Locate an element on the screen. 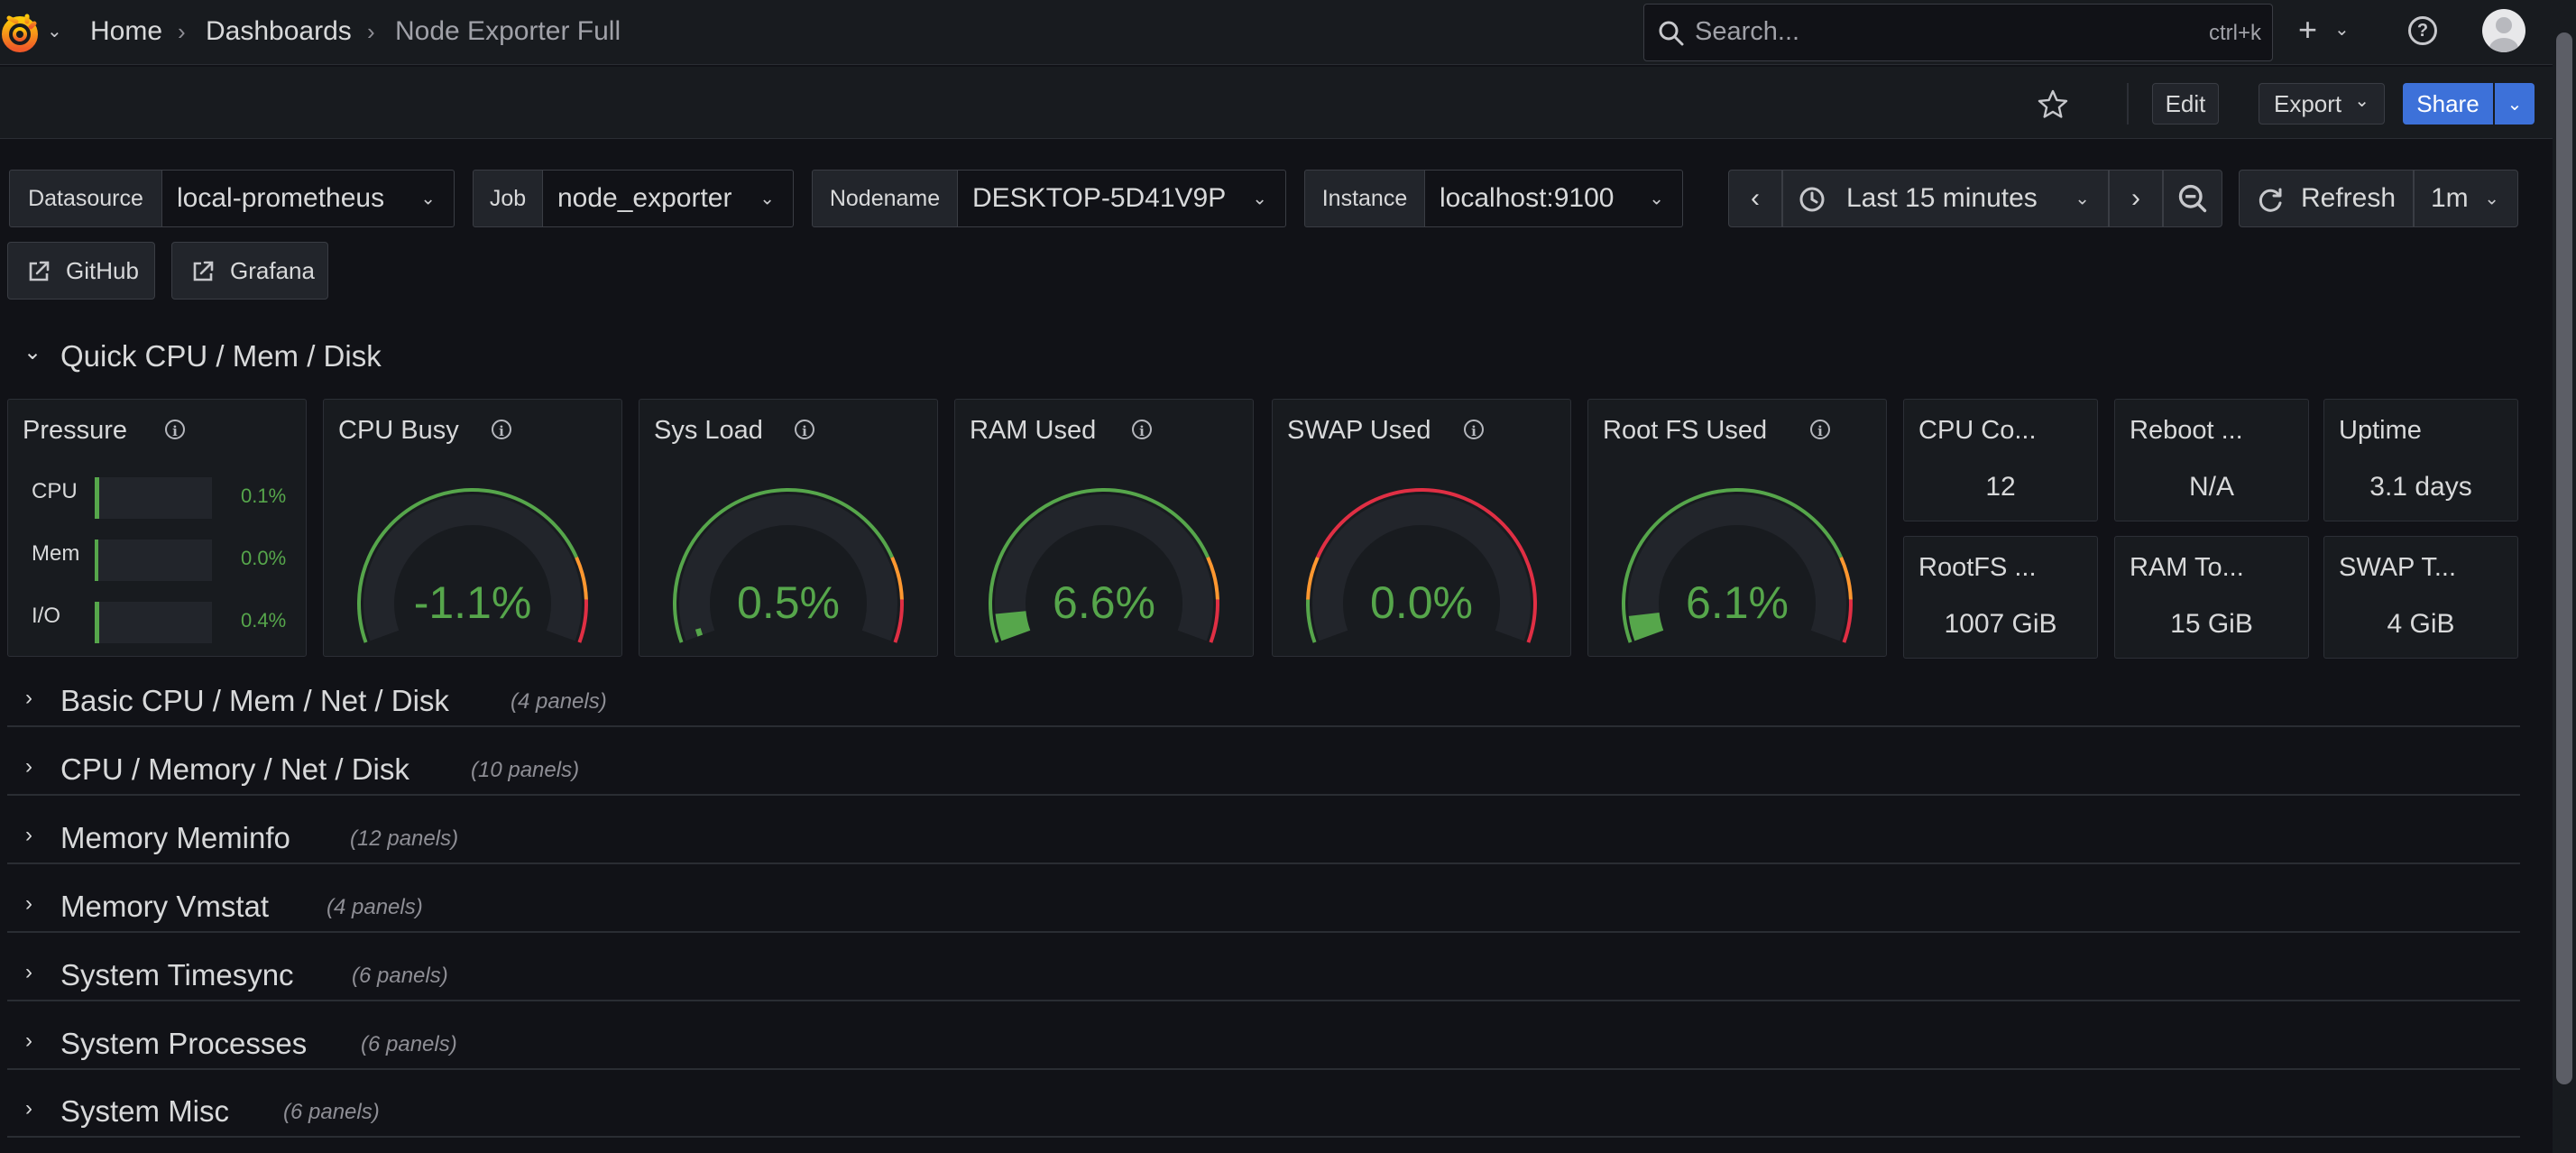  time-shift-forward-button: › is located at coordinates (2136, 198).